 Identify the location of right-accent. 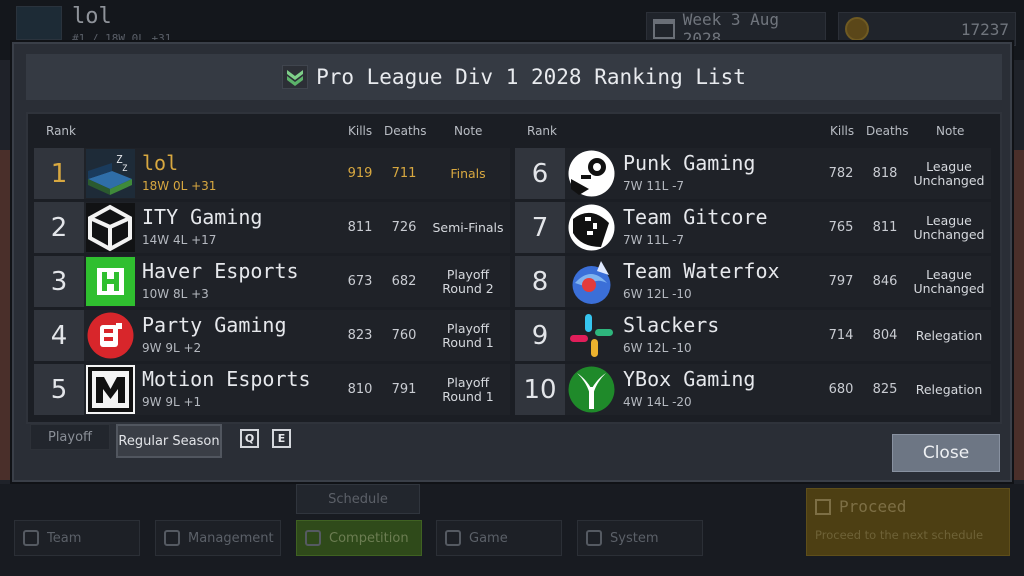
(1017, 315).